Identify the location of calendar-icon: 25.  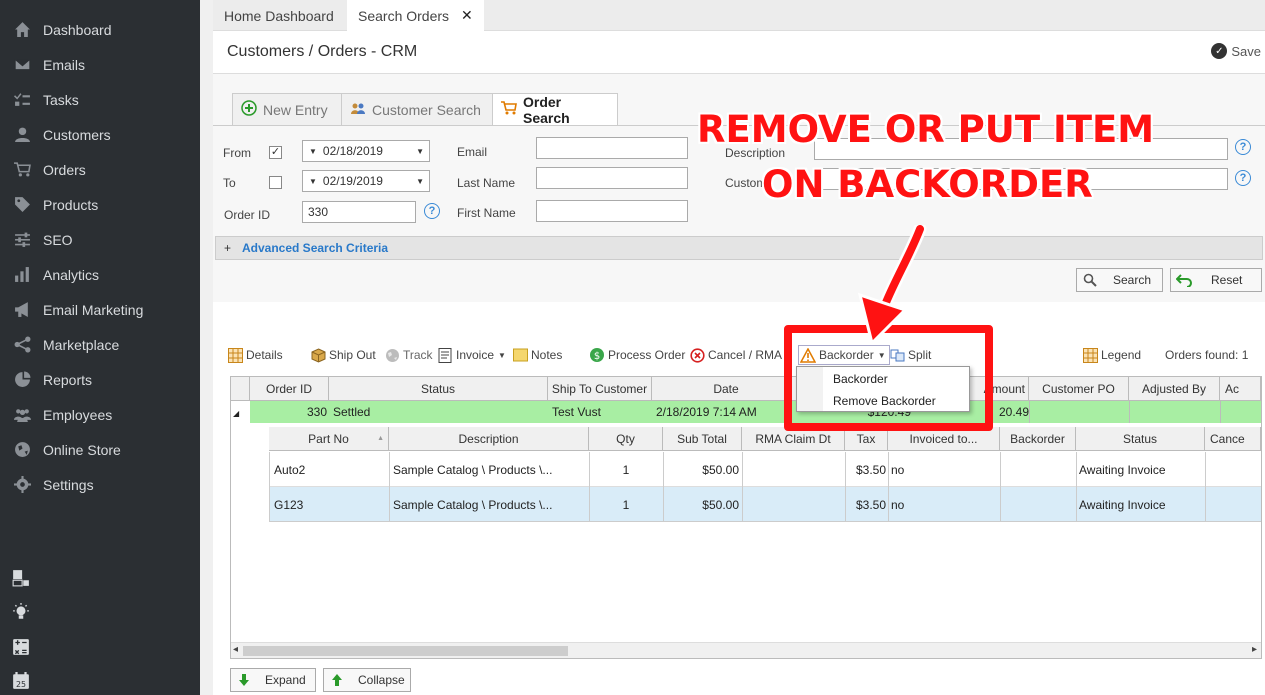
(21, 681).